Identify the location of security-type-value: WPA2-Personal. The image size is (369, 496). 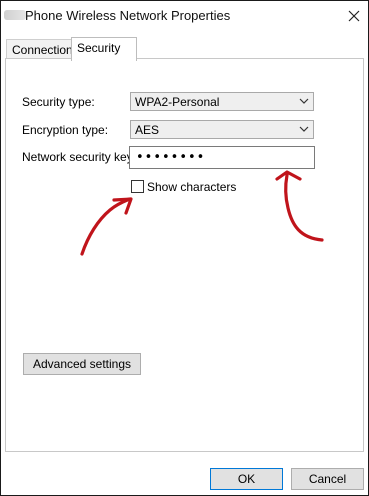
(177, 102).